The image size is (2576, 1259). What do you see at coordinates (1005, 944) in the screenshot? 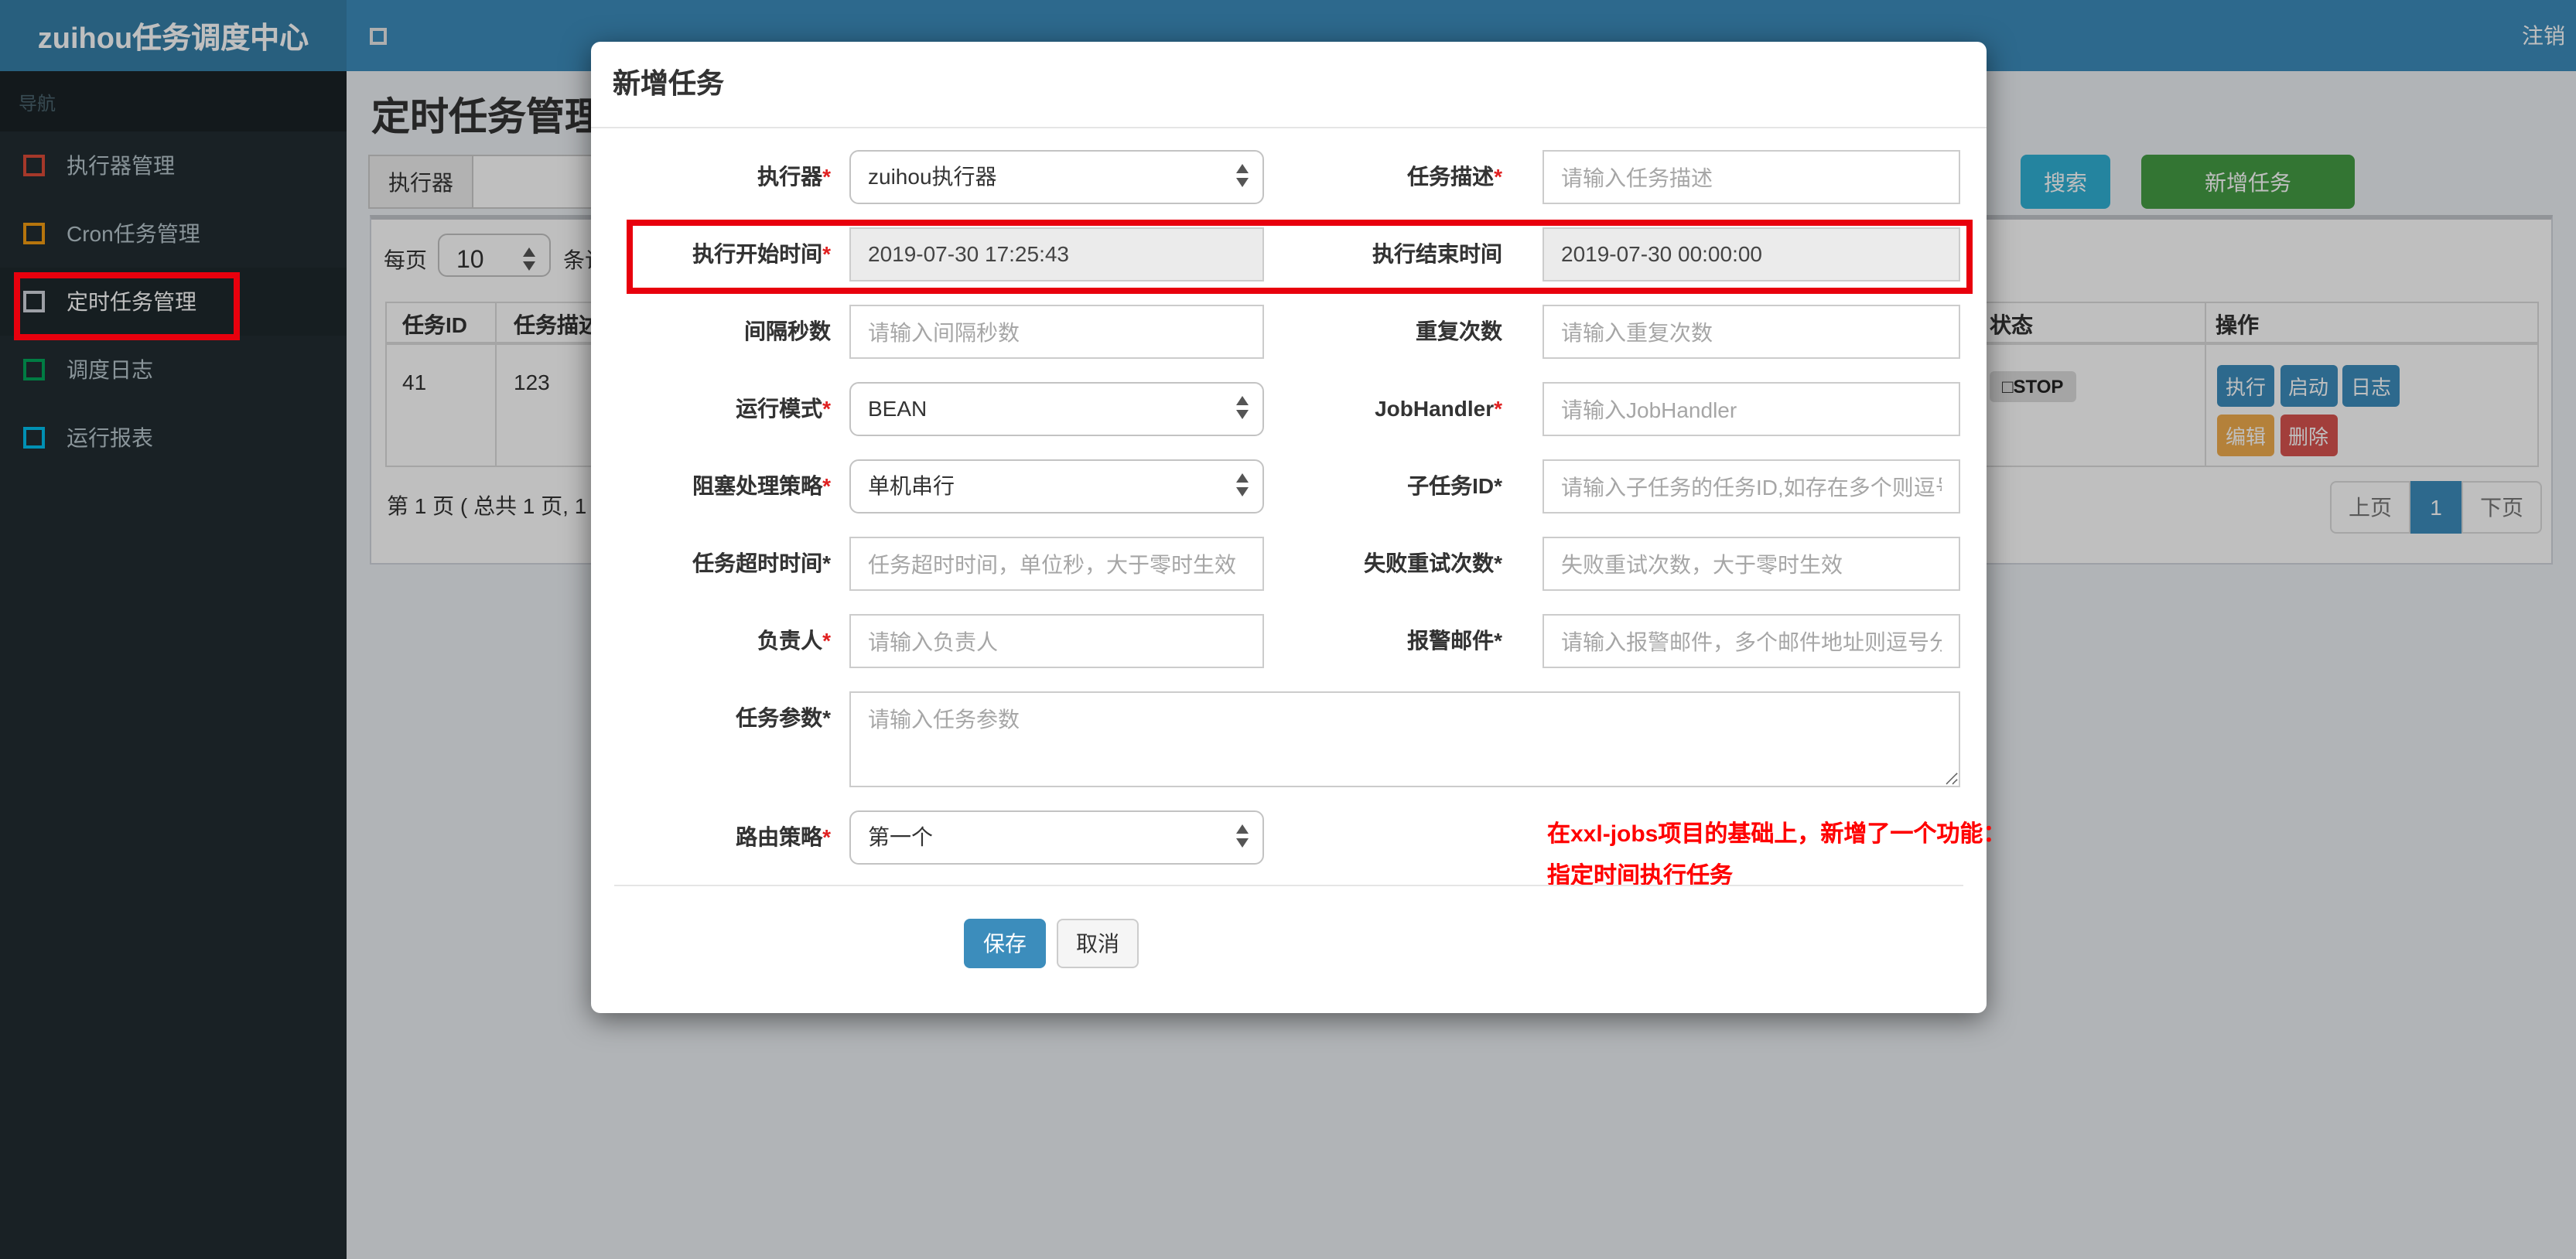
I see `save-button: 保存` at bounding box center [1005, 944].